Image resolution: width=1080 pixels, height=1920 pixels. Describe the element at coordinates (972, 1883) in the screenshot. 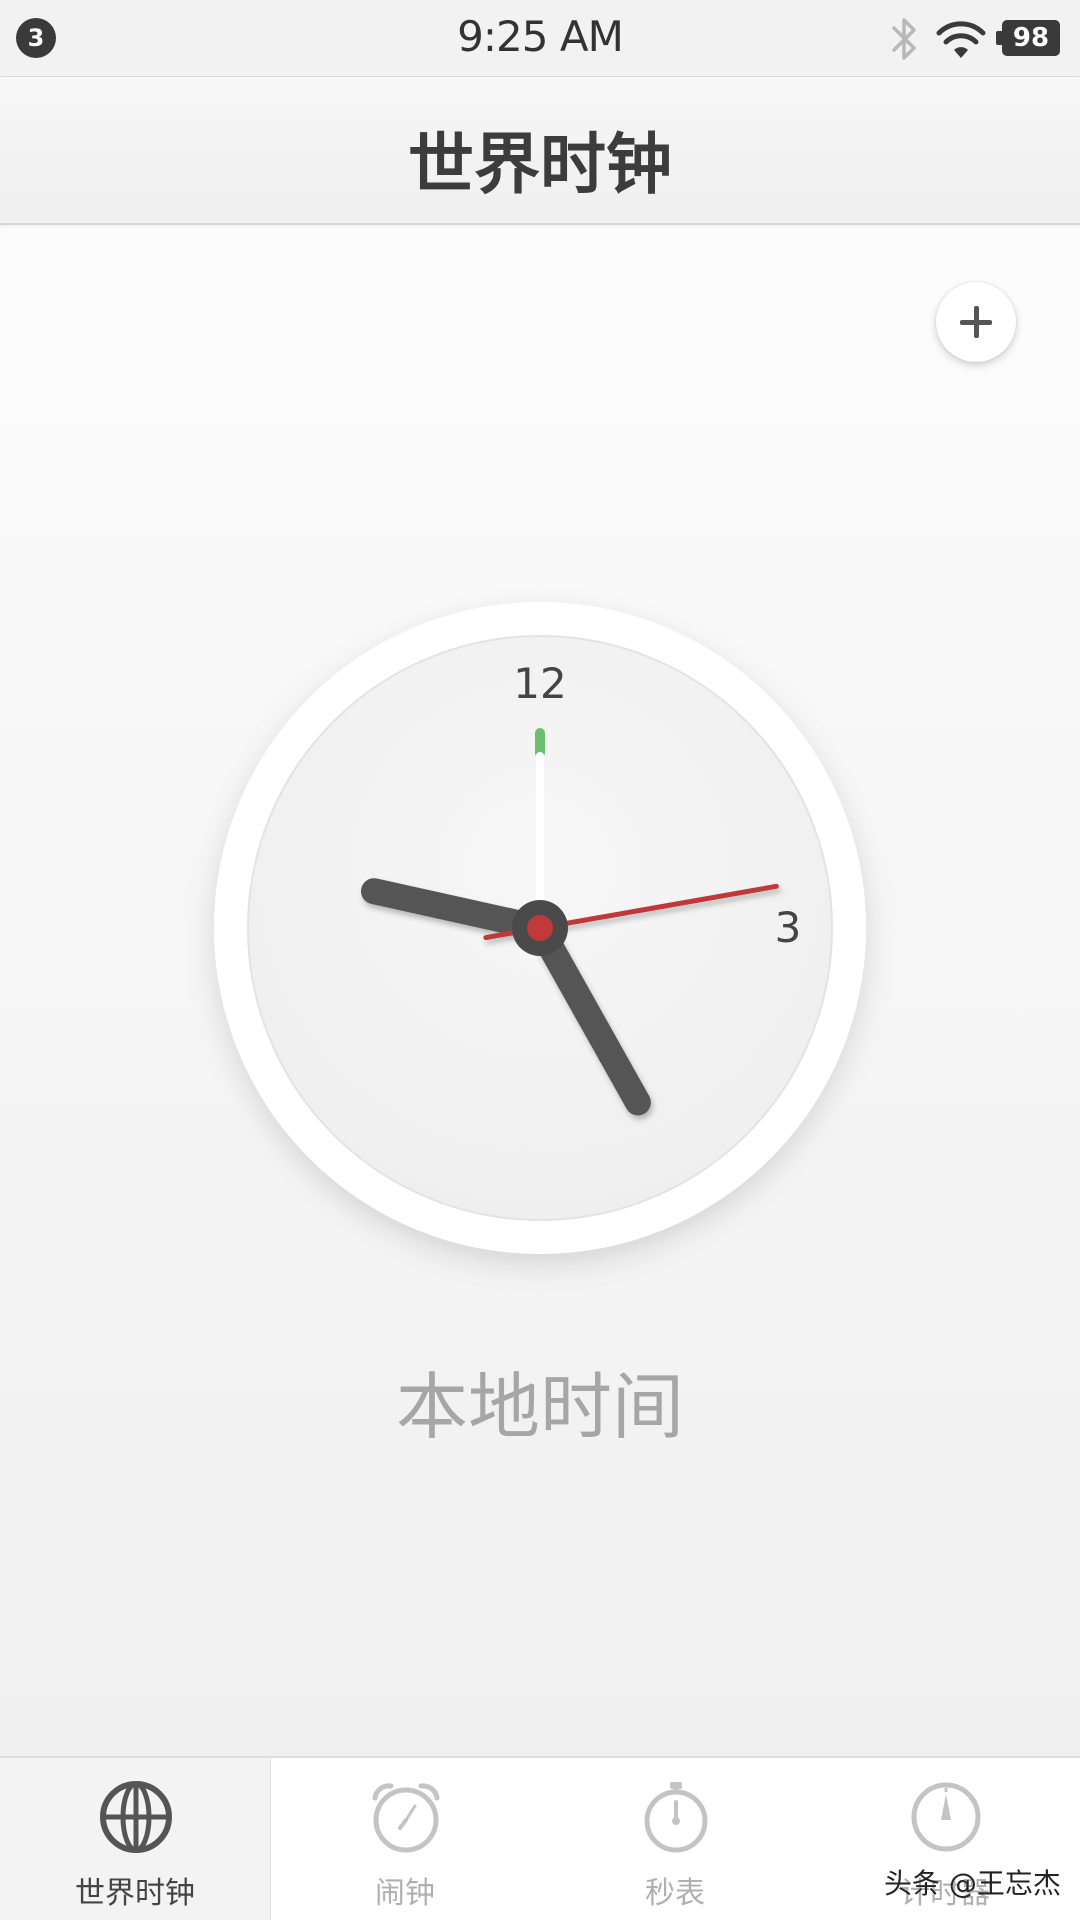

I see `watermark: 头条 @王忘杰` at that location.